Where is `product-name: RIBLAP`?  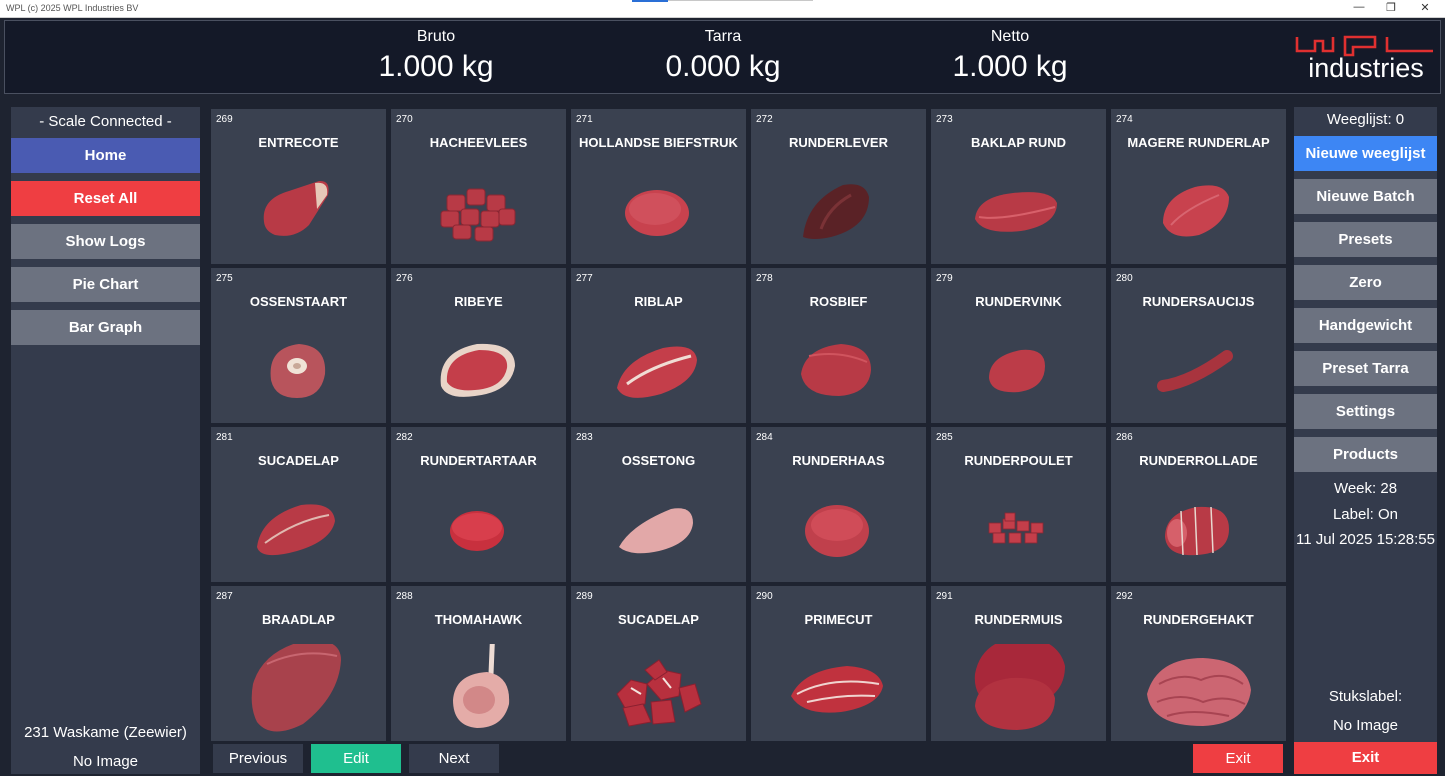 product-name: RIBLAP is located at coordinates (658, 301).